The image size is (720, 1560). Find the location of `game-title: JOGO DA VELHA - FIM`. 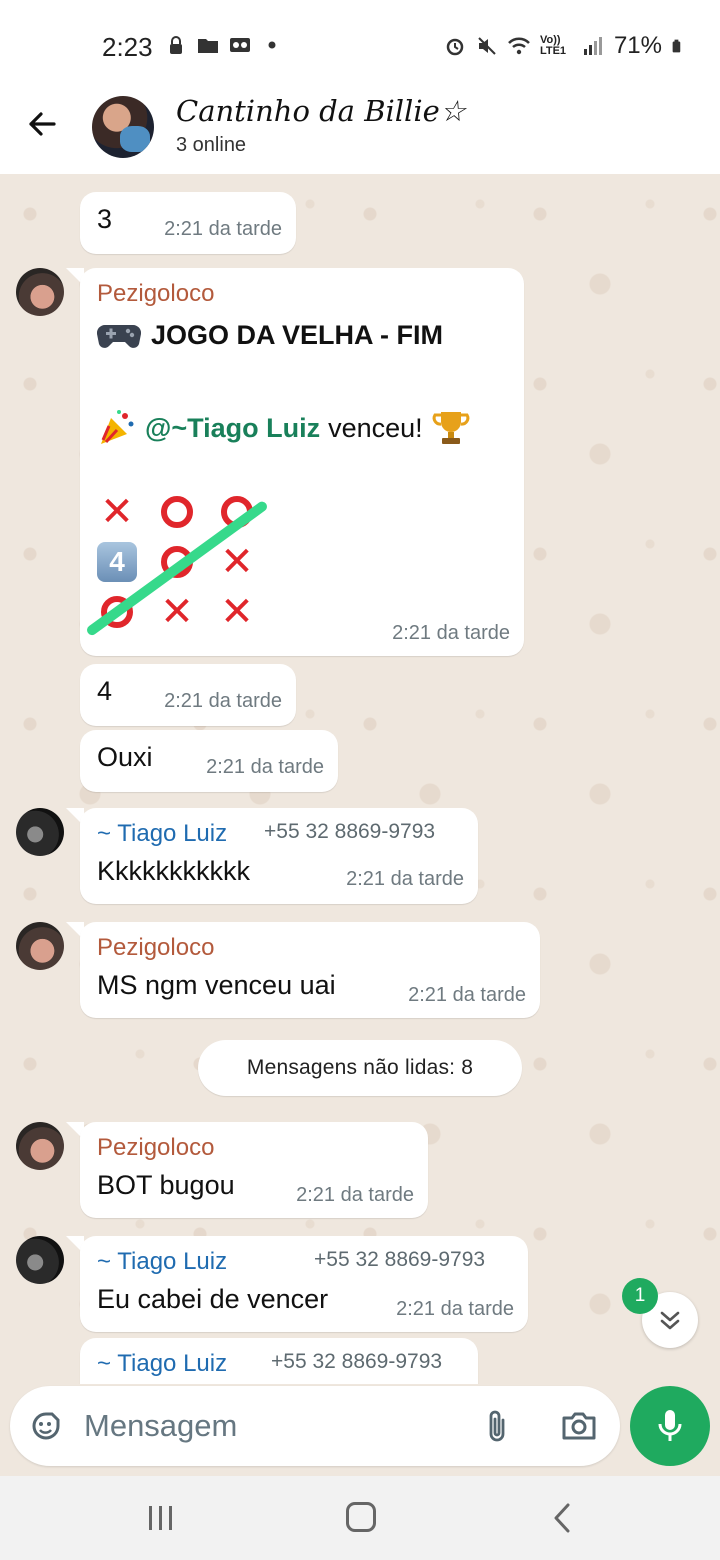

game-title: JOGO DA VELHA - FIM is located at coordinates (297, 335).